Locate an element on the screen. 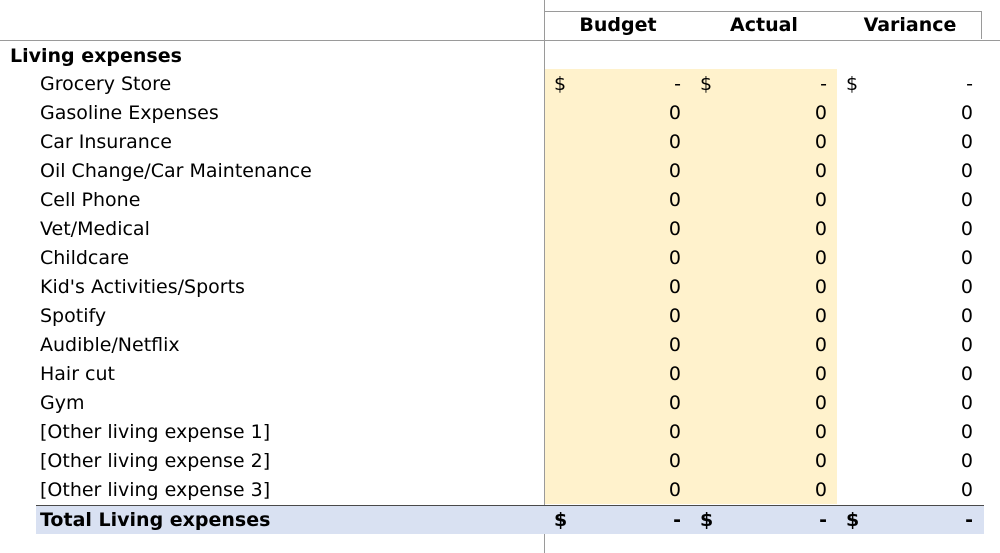 The image size is (1000, 553). section-title: Living expenses is located at coordinates (96, 56).